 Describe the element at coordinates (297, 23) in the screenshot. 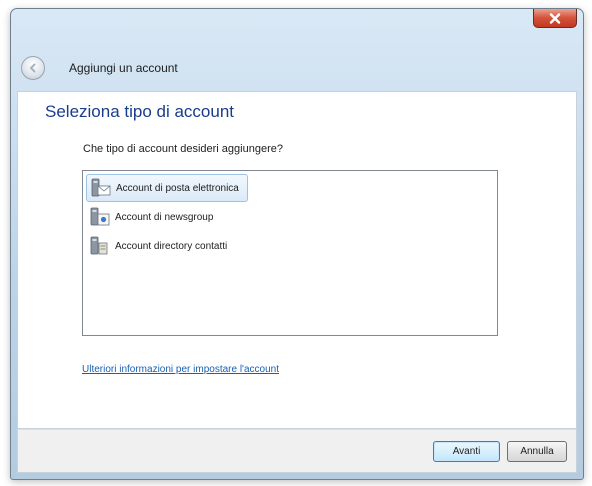

I see `title-bar` at that location.